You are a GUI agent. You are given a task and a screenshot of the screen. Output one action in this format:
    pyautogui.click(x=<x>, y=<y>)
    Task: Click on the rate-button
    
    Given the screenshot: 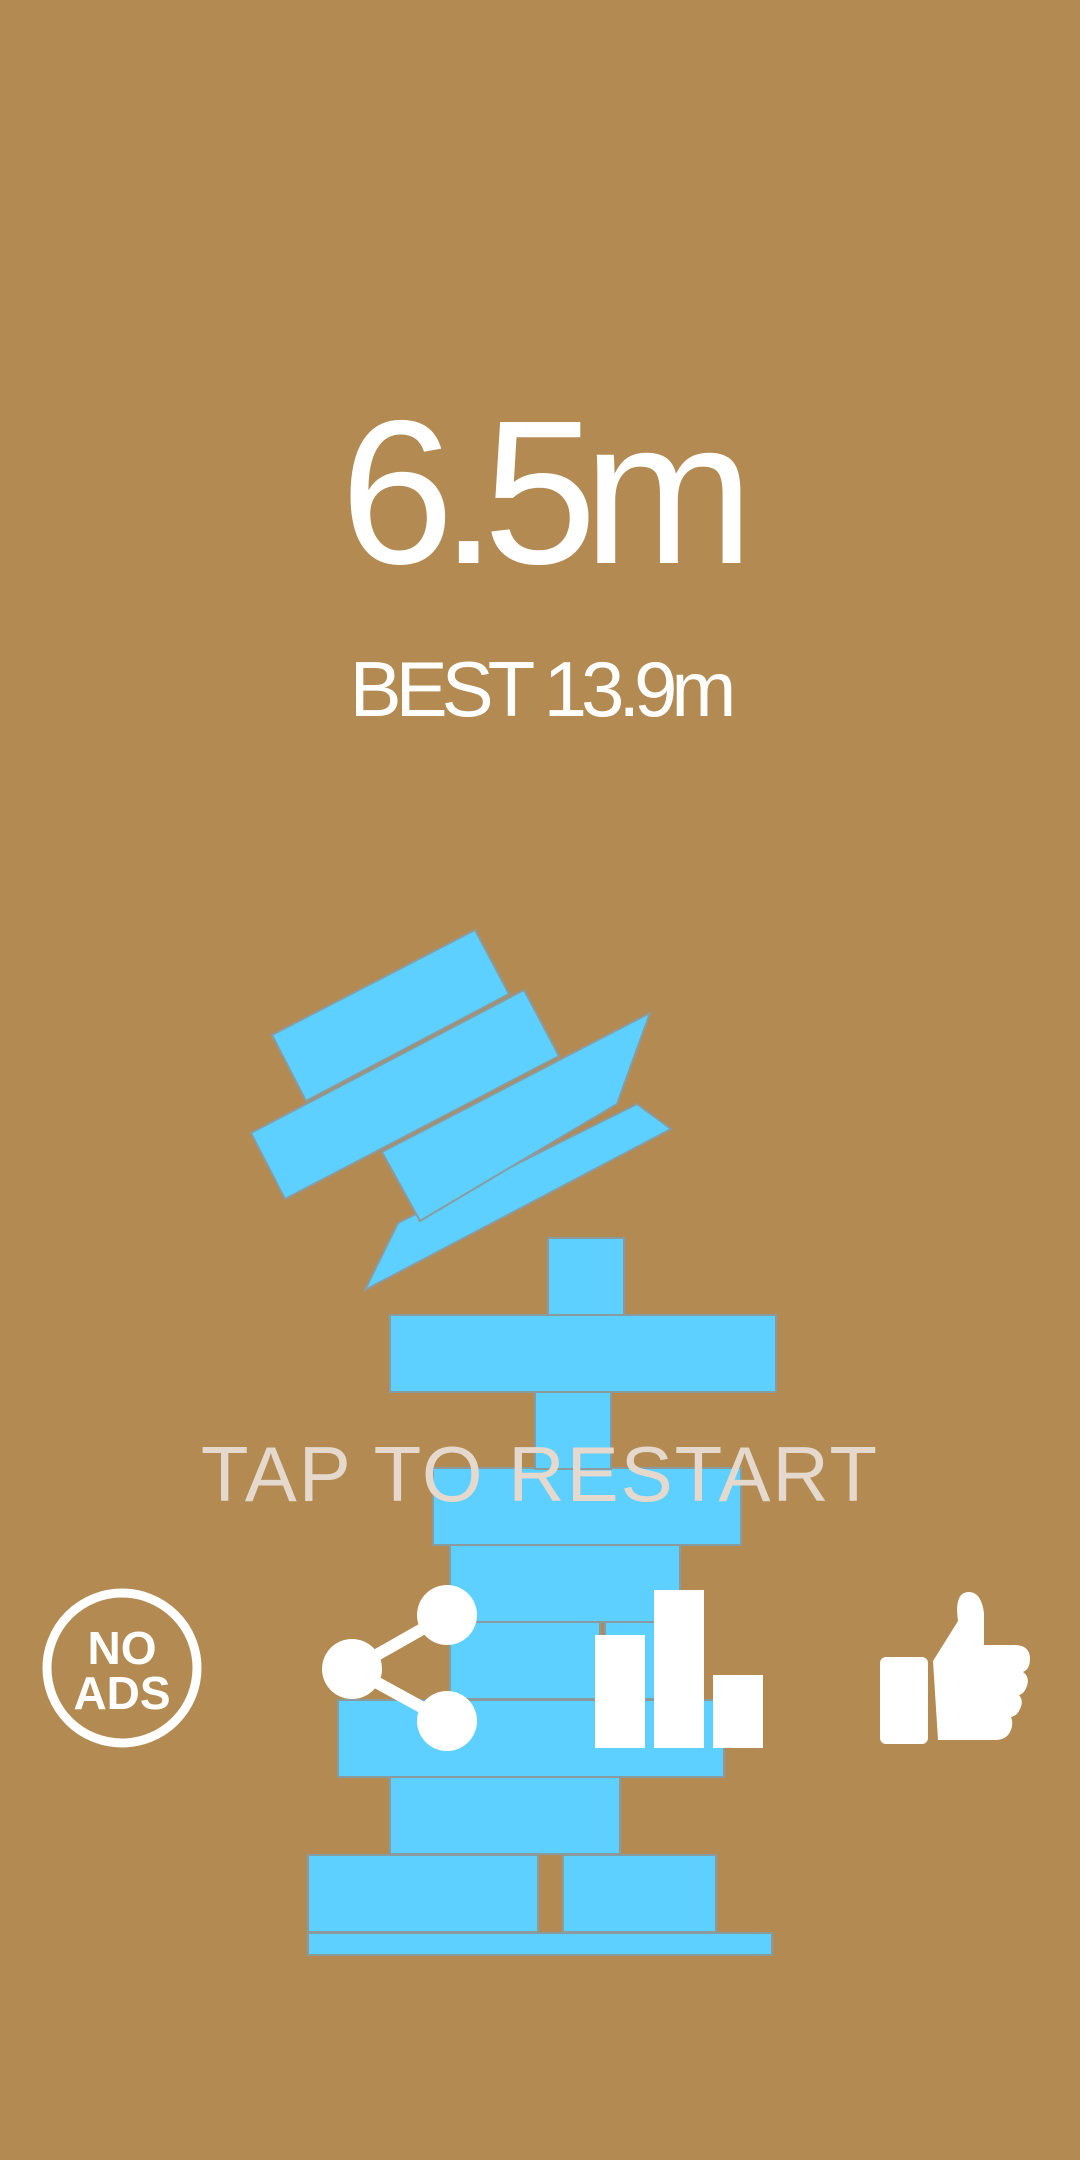 What is the action you would take?
    pyautogui.click(x=956, y=1667)
    